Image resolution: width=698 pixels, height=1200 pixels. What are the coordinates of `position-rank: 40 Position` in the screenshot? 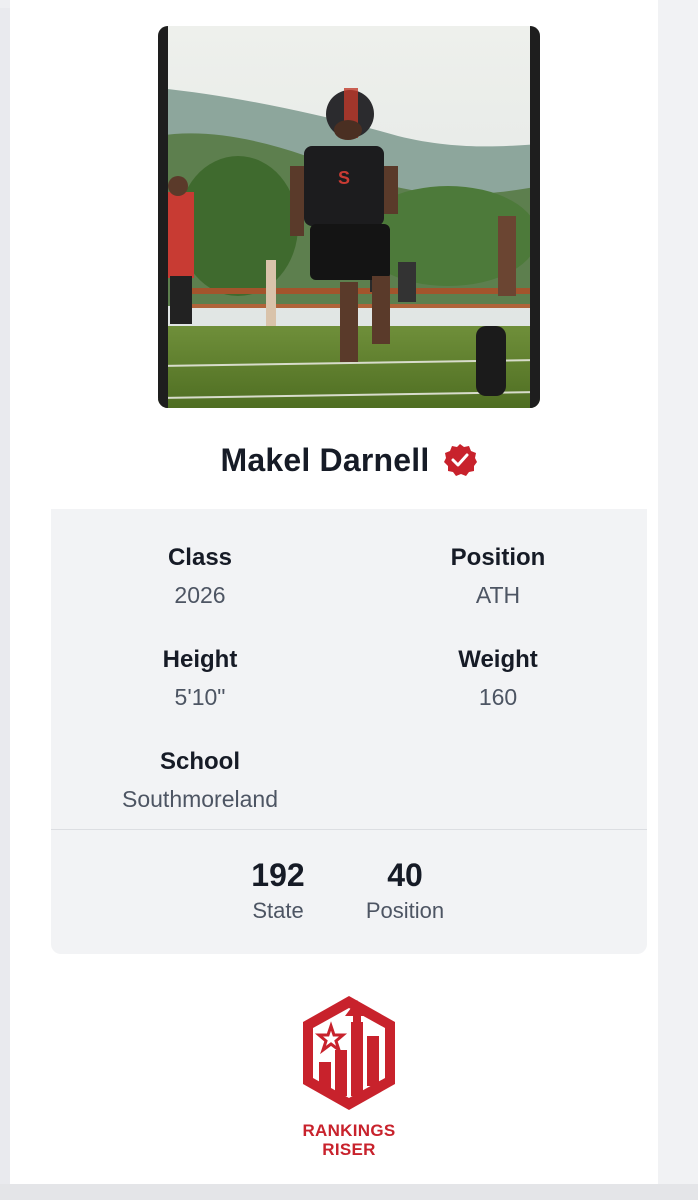 It's located at (405, 891).